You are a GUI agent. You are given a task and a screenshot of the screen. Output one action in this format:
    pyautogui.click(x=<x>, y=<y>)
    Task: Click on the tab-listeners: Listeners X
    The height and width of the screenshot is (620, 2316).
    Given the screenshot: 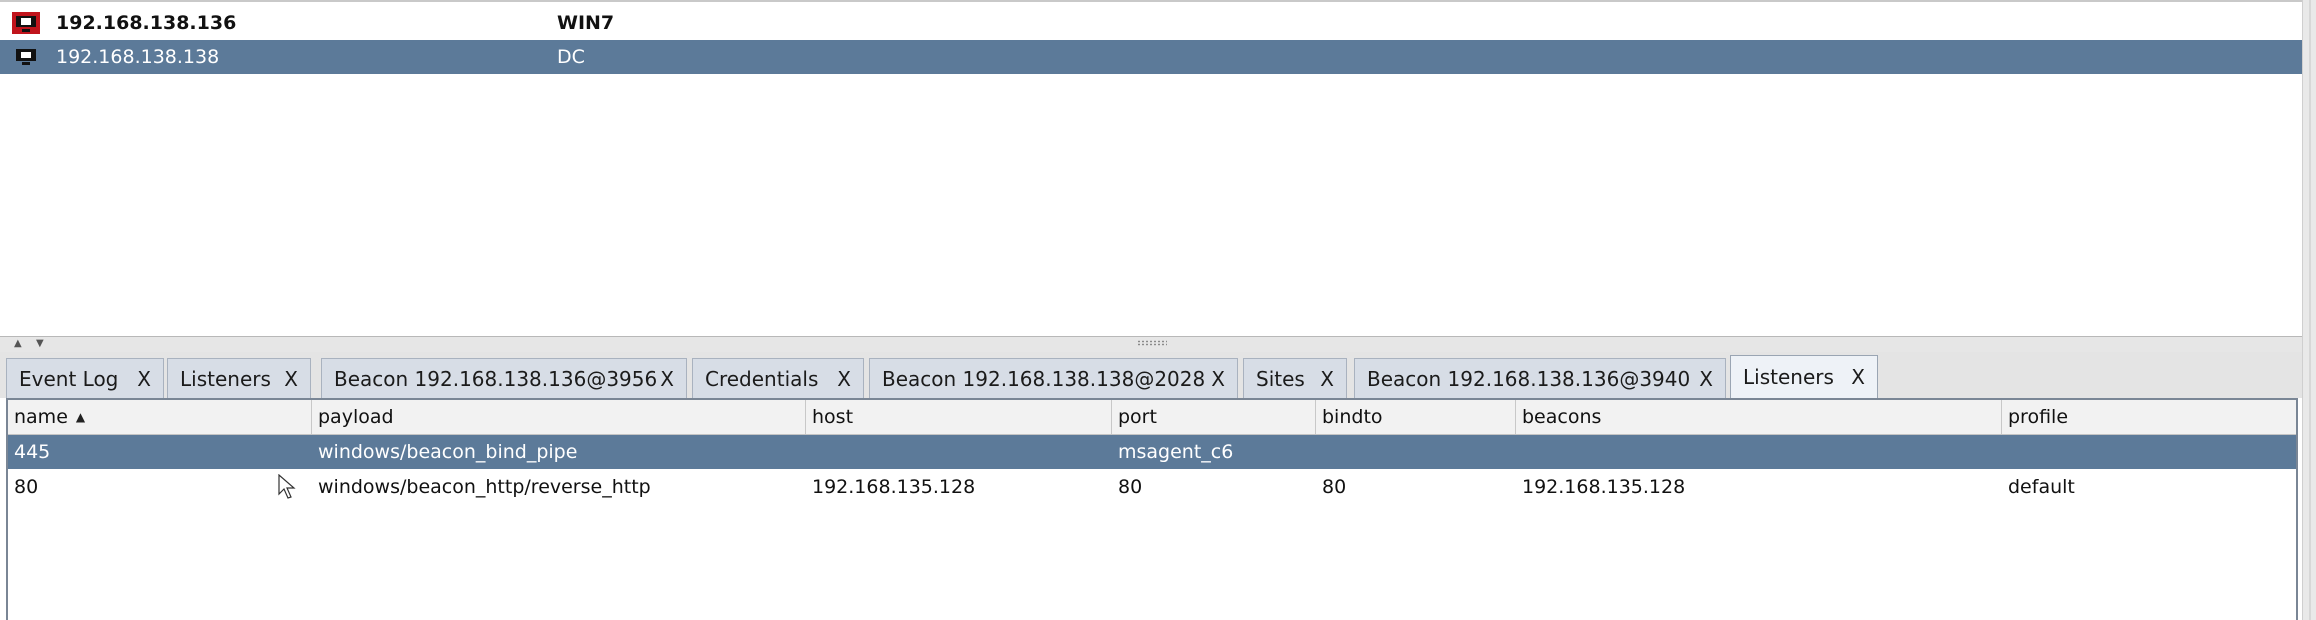 What is the action you would take?
    pyautogui.click(x=239, y=378)
    